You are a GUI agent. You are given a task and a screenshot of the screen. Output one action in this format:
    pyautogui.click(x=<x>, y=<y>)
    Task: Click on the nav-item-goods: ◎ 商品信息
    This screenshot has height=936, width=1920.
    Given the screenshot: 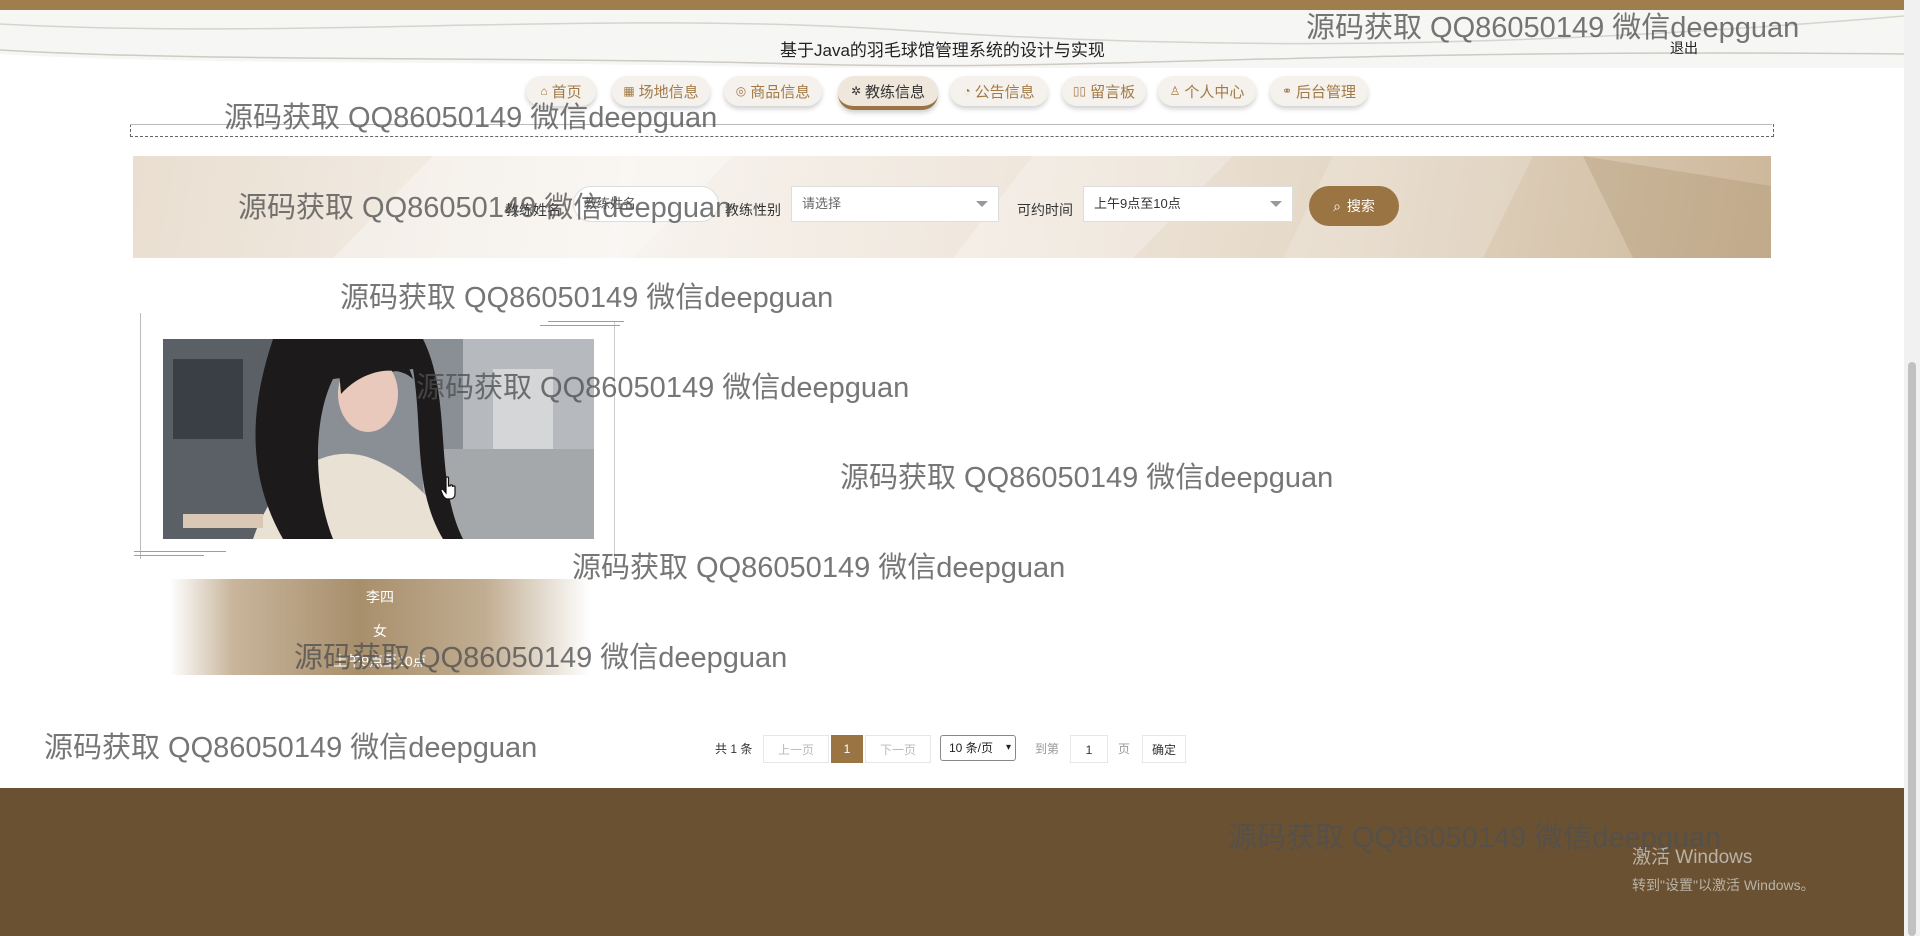 What is the action you would take?
    pyautogui.click(x=773, y=91)
    